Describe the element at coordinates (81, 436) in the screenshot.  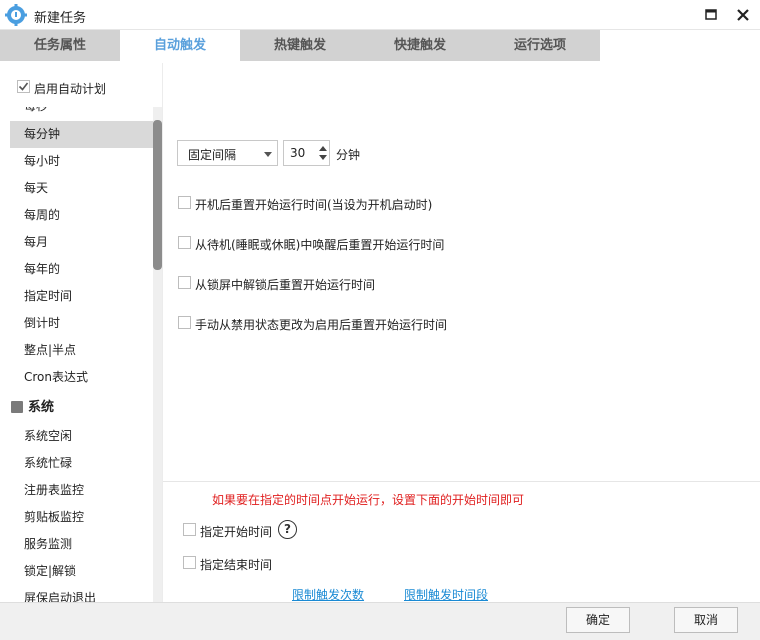
I see `list-item-system-idle: 系统空闲` at that location.